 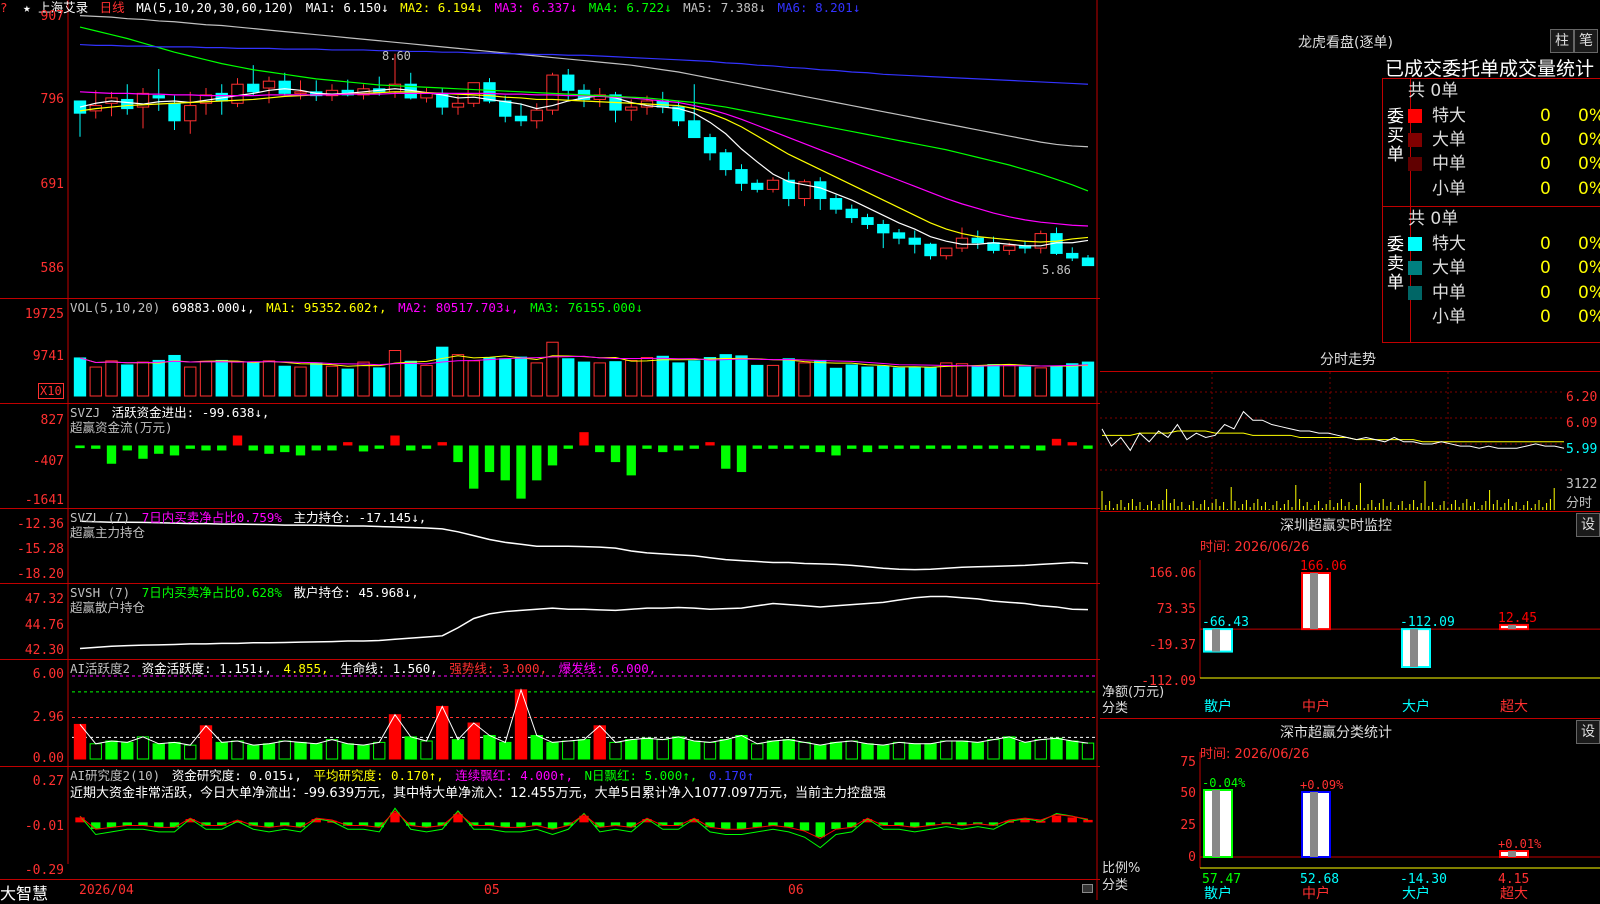 I want to click on sep-svzj, so click(x=550, y=403).